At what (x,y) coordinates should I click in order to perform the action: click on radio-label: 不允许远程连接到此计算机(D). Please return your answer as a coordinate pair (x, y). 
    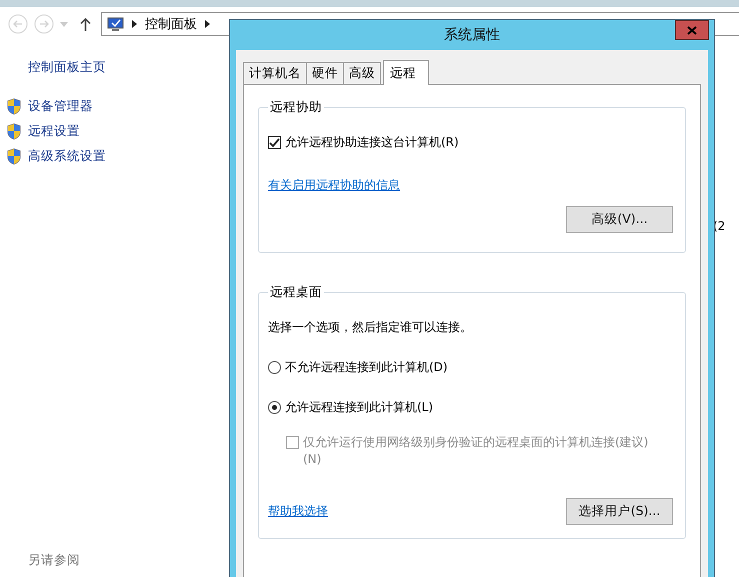
    Looking at the image, I should click on (366, 367).